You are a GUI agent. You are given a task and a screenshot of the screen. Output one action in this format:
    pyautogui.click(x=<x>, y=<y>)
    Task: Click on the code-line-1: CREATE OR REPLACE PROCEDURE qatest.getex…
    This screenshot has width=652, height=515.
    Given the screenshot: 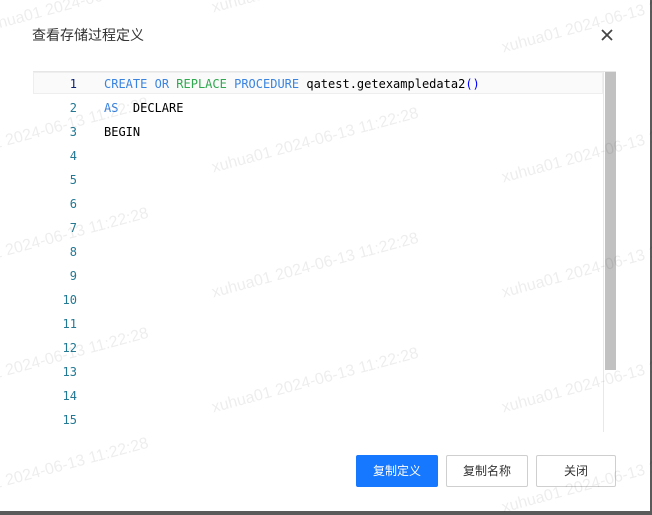 What is the action you would take?
    pyautogui.click(x=292, y=84)
    